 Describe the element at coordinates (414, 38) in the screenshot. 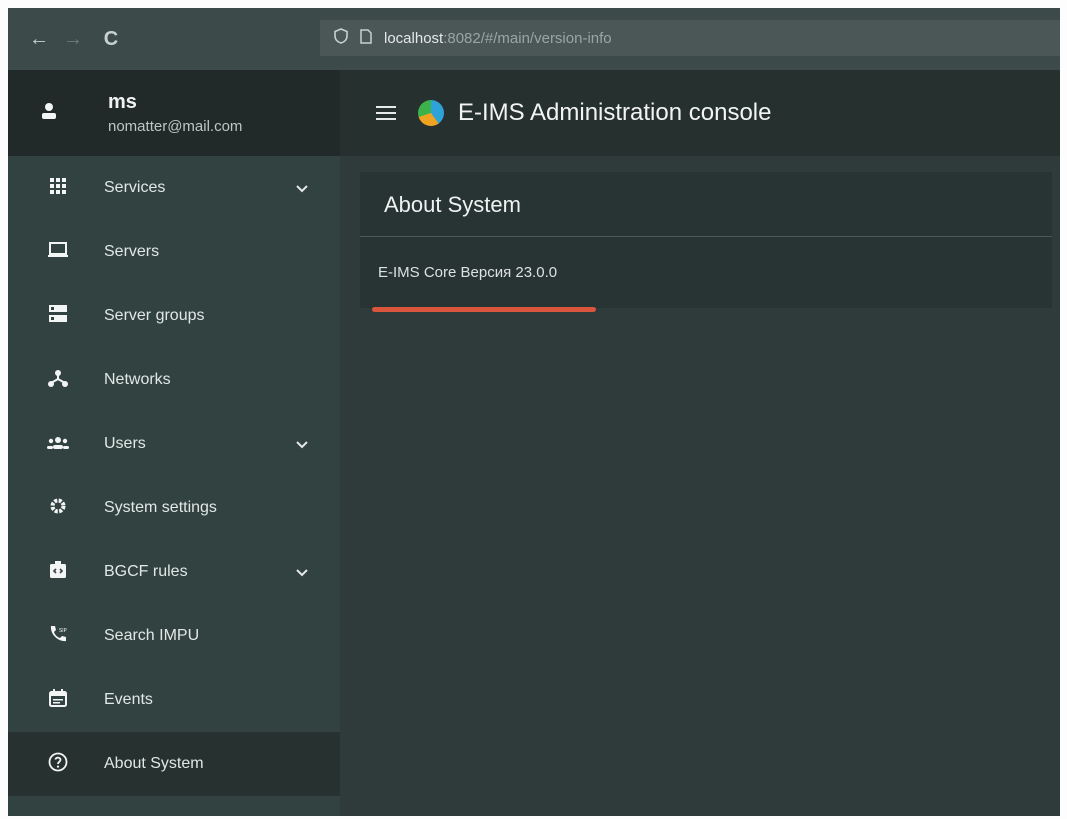

I see `url-host: localhost` at that location.